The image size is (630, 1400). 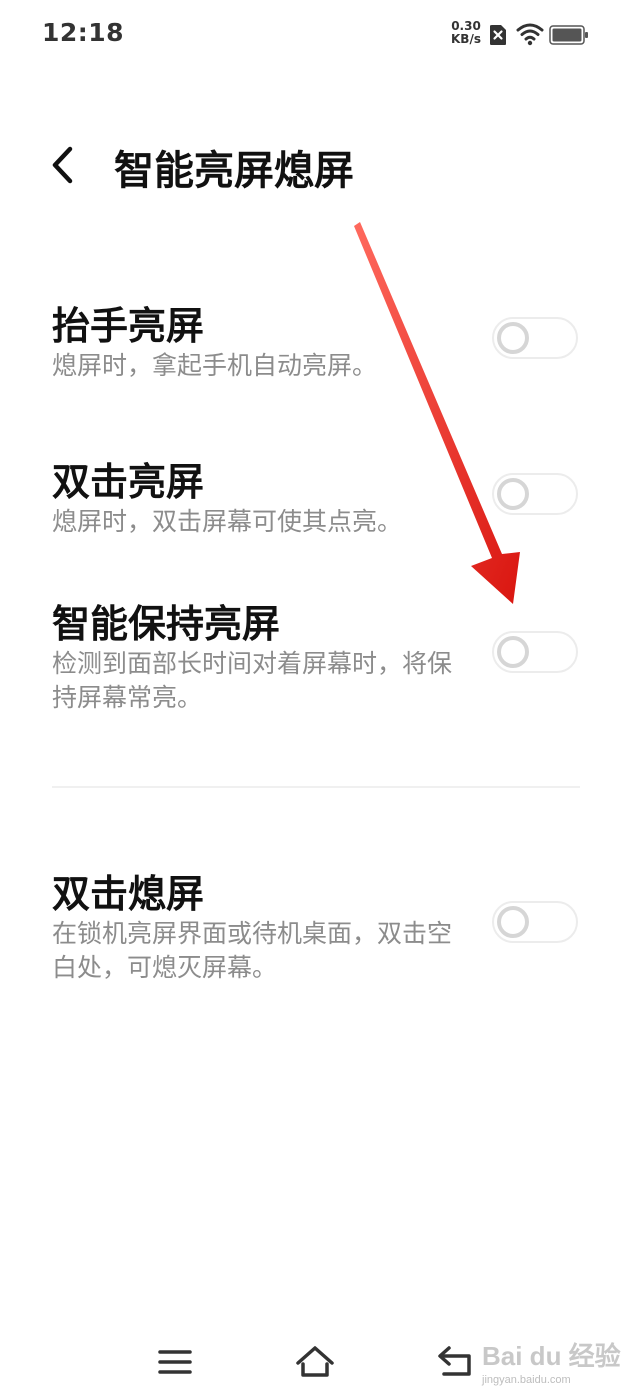 I want to click on wifi-icon, so click(x=530, y=34).